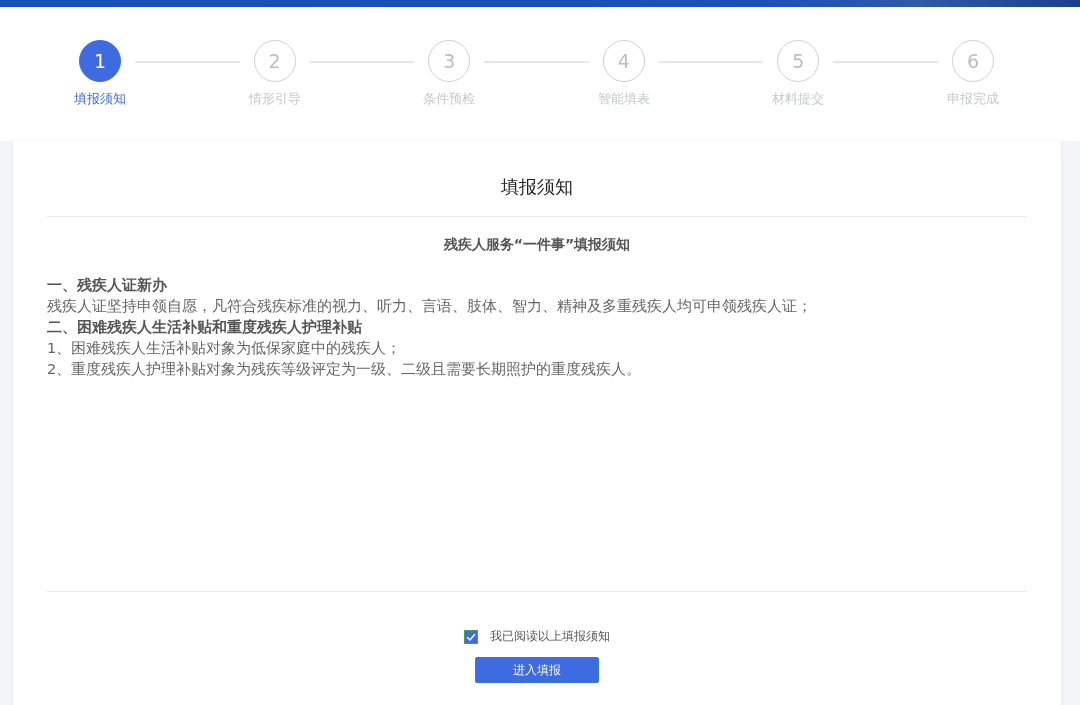 This screenshot has height=705, width=1080. What do you see at coordinates (205, 327) in the screenshot?
I see `section-heading: 二、困难残疾人生活补贴和重度残疾人护理补贴` at bounding box center [205, 327].